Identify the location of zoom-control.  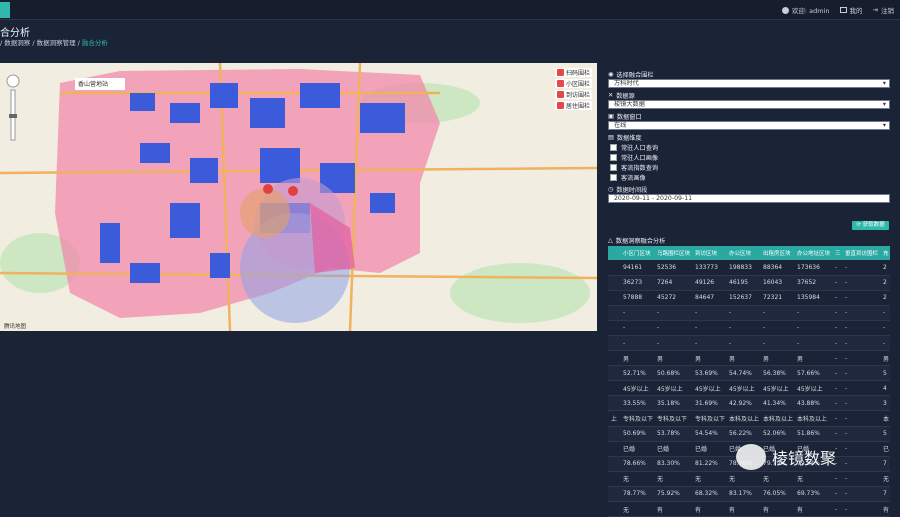
(13, 109).